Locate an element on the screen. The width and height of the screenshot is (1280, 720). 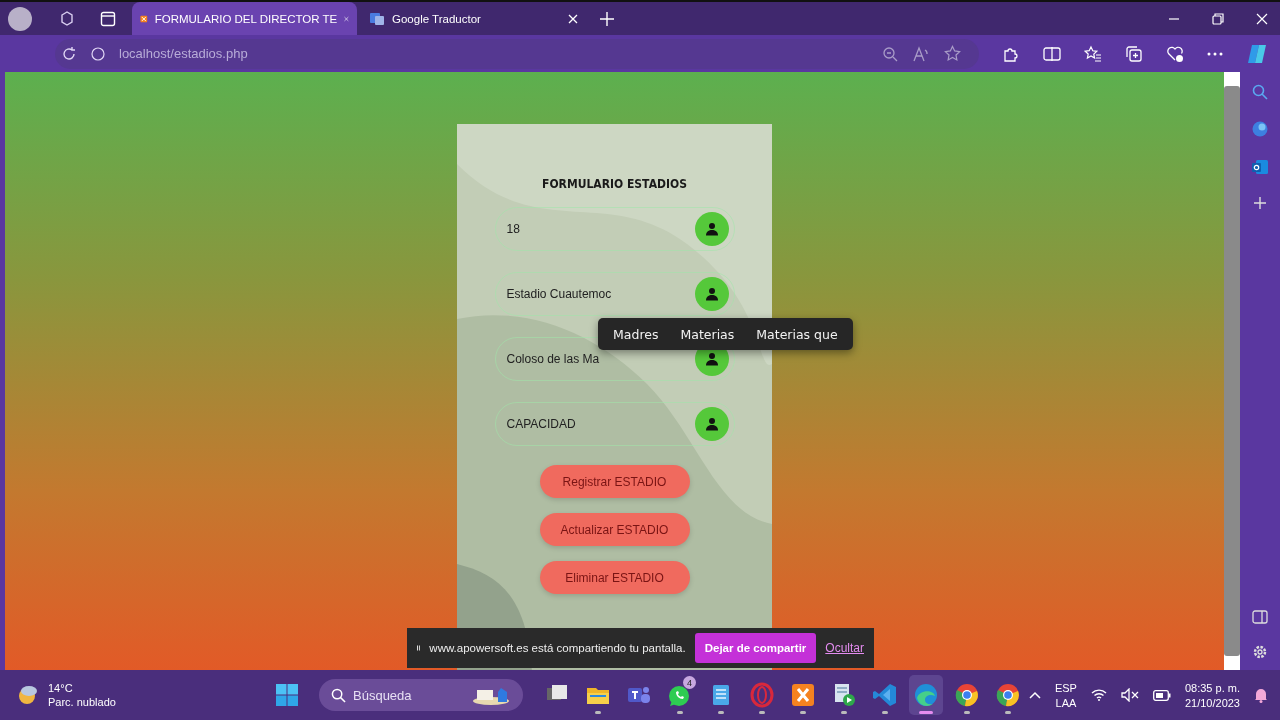
clock: 08:35 p. m. 21/10/2023 is located at coordinates (1212, 695).